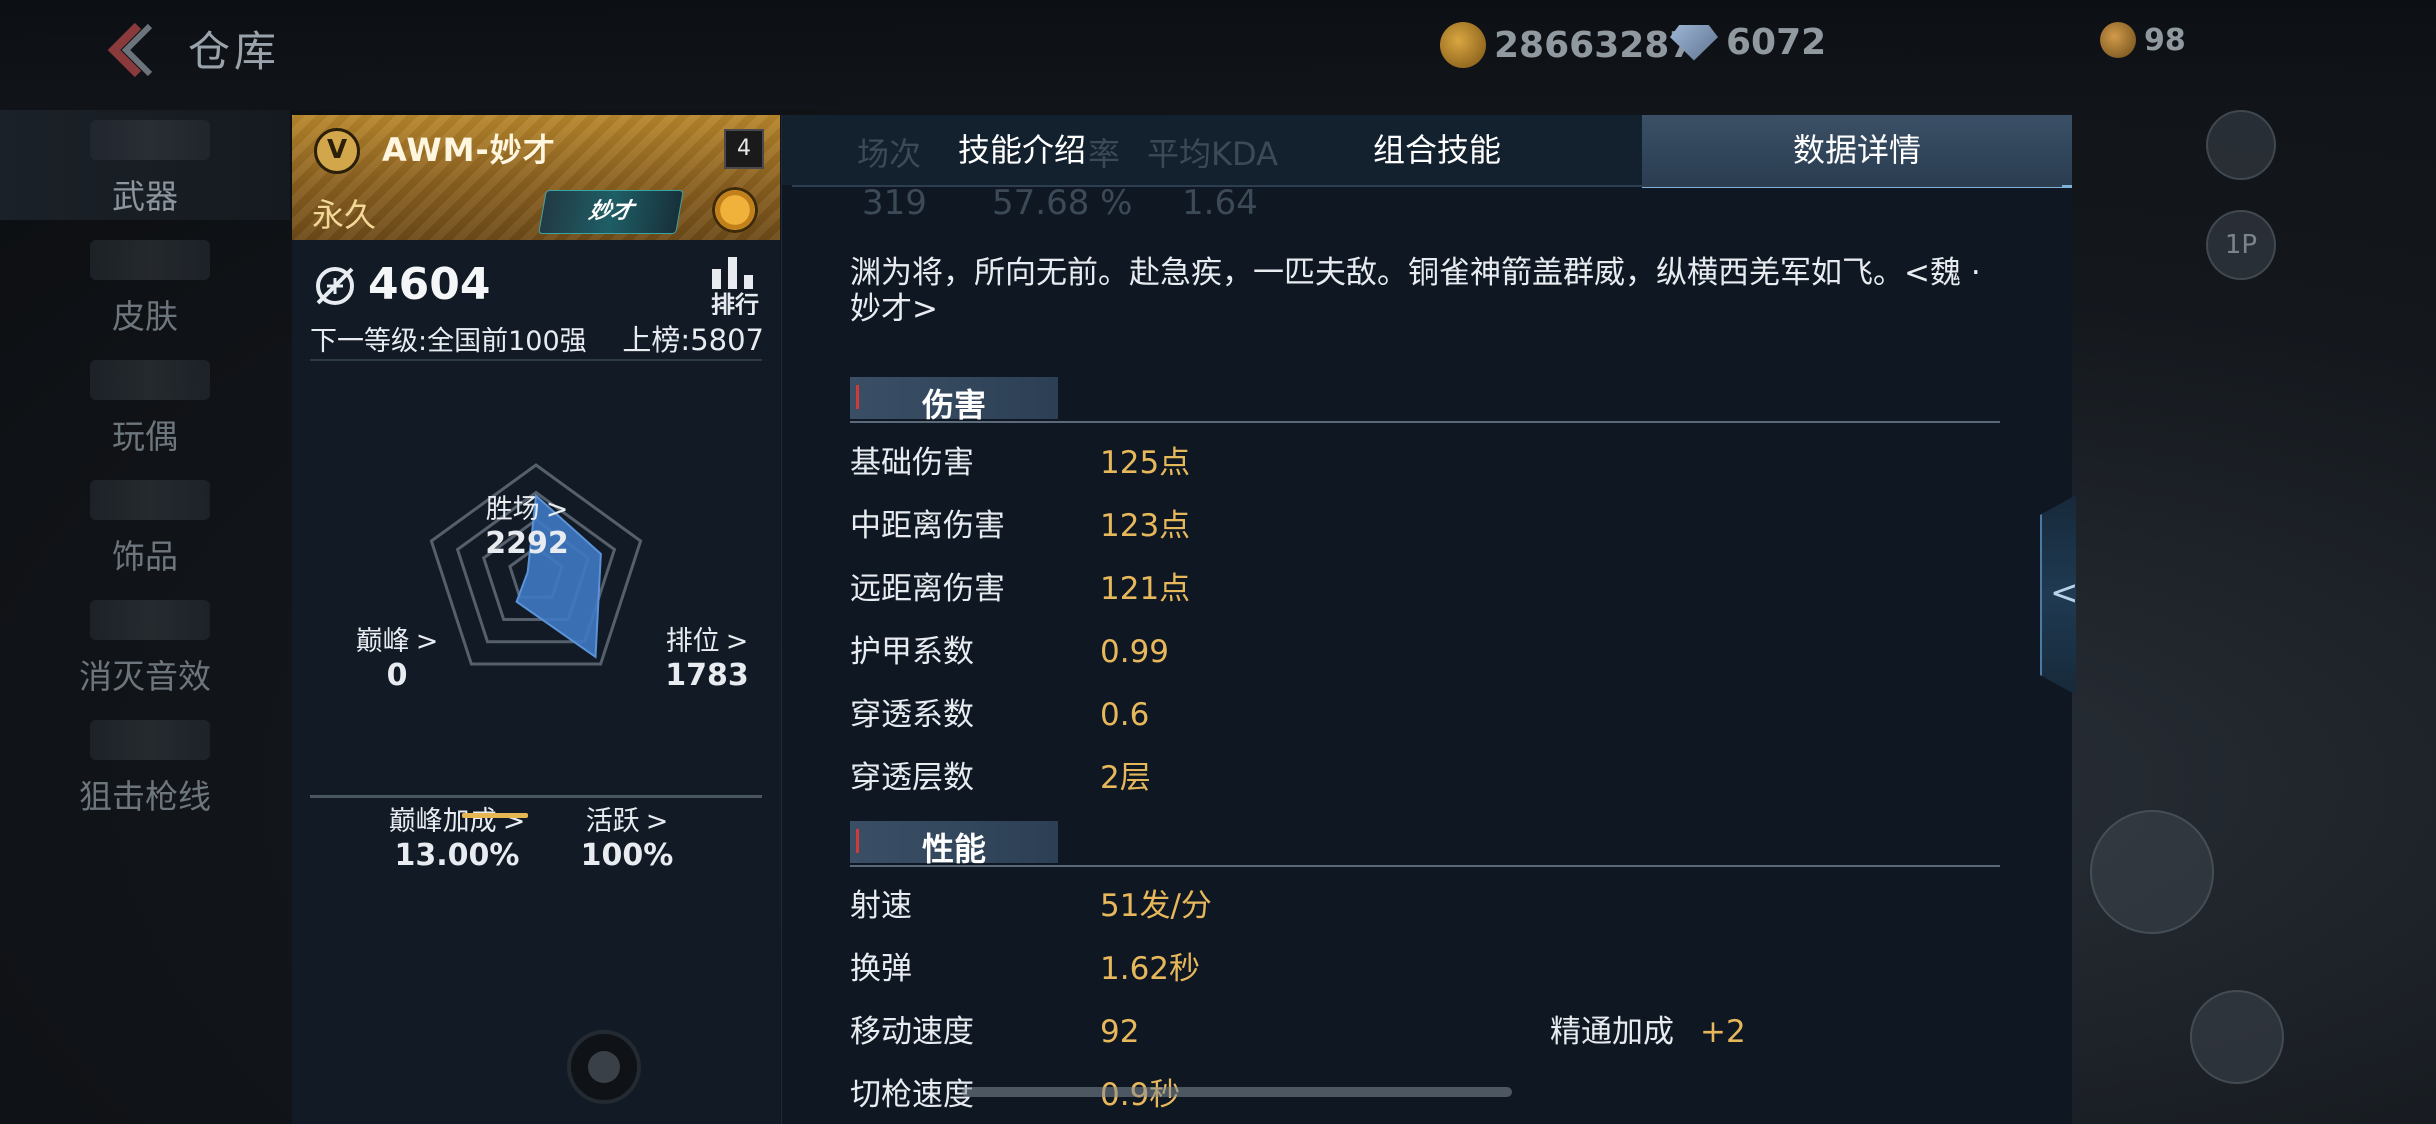 Image resolution: width=2436 pixels, height=1124 pixels. Describe the element at coordinates (128, 50) in the screenshot. I see `back-icon` at that location.